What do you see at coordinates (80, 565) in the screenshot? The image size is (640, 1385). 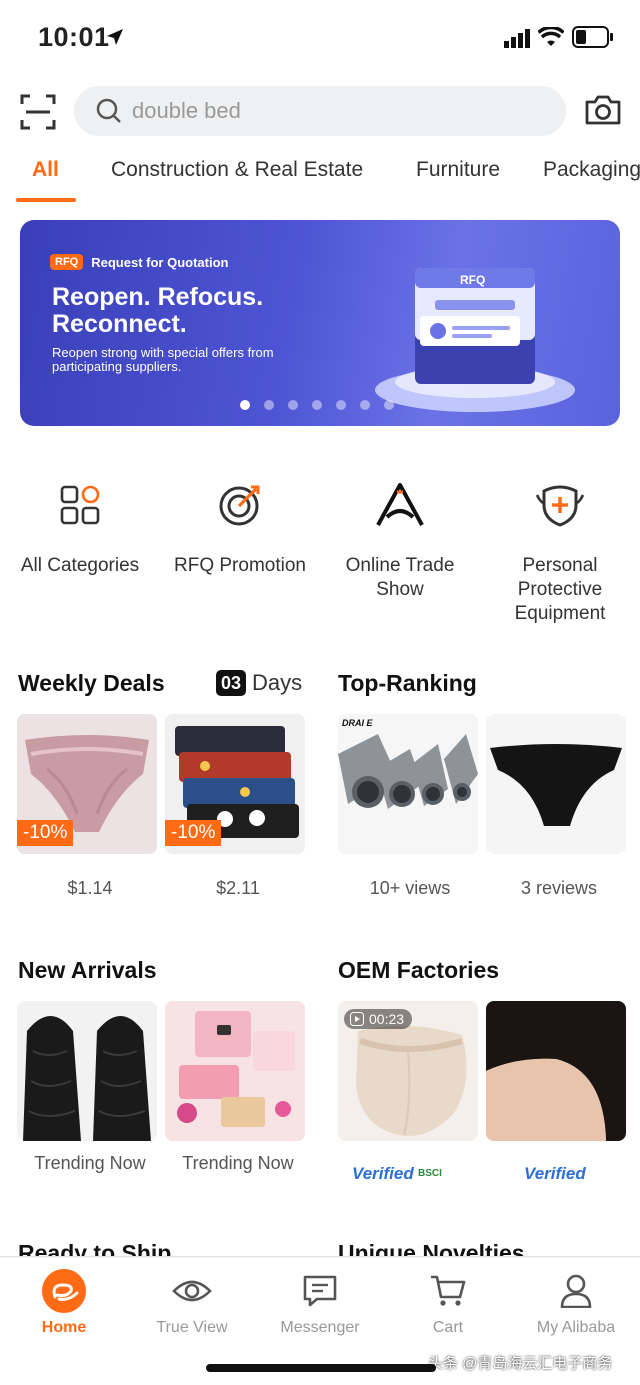 I see `quick-link-label: All Categories` at bounding box center [80, 565].